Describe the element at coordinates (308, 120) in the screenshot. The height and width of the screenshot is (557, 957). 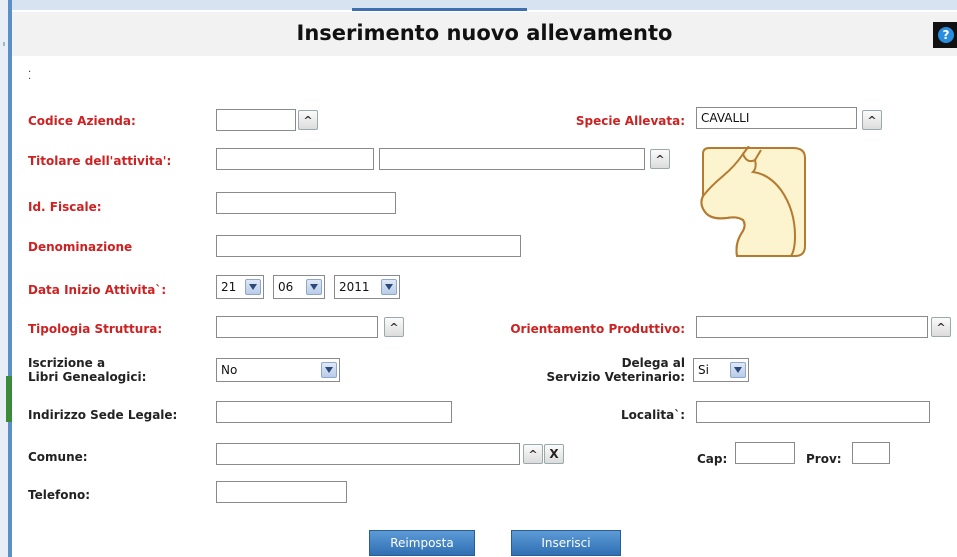
I see `codice-azienda-lookup-button: ^` at that location.